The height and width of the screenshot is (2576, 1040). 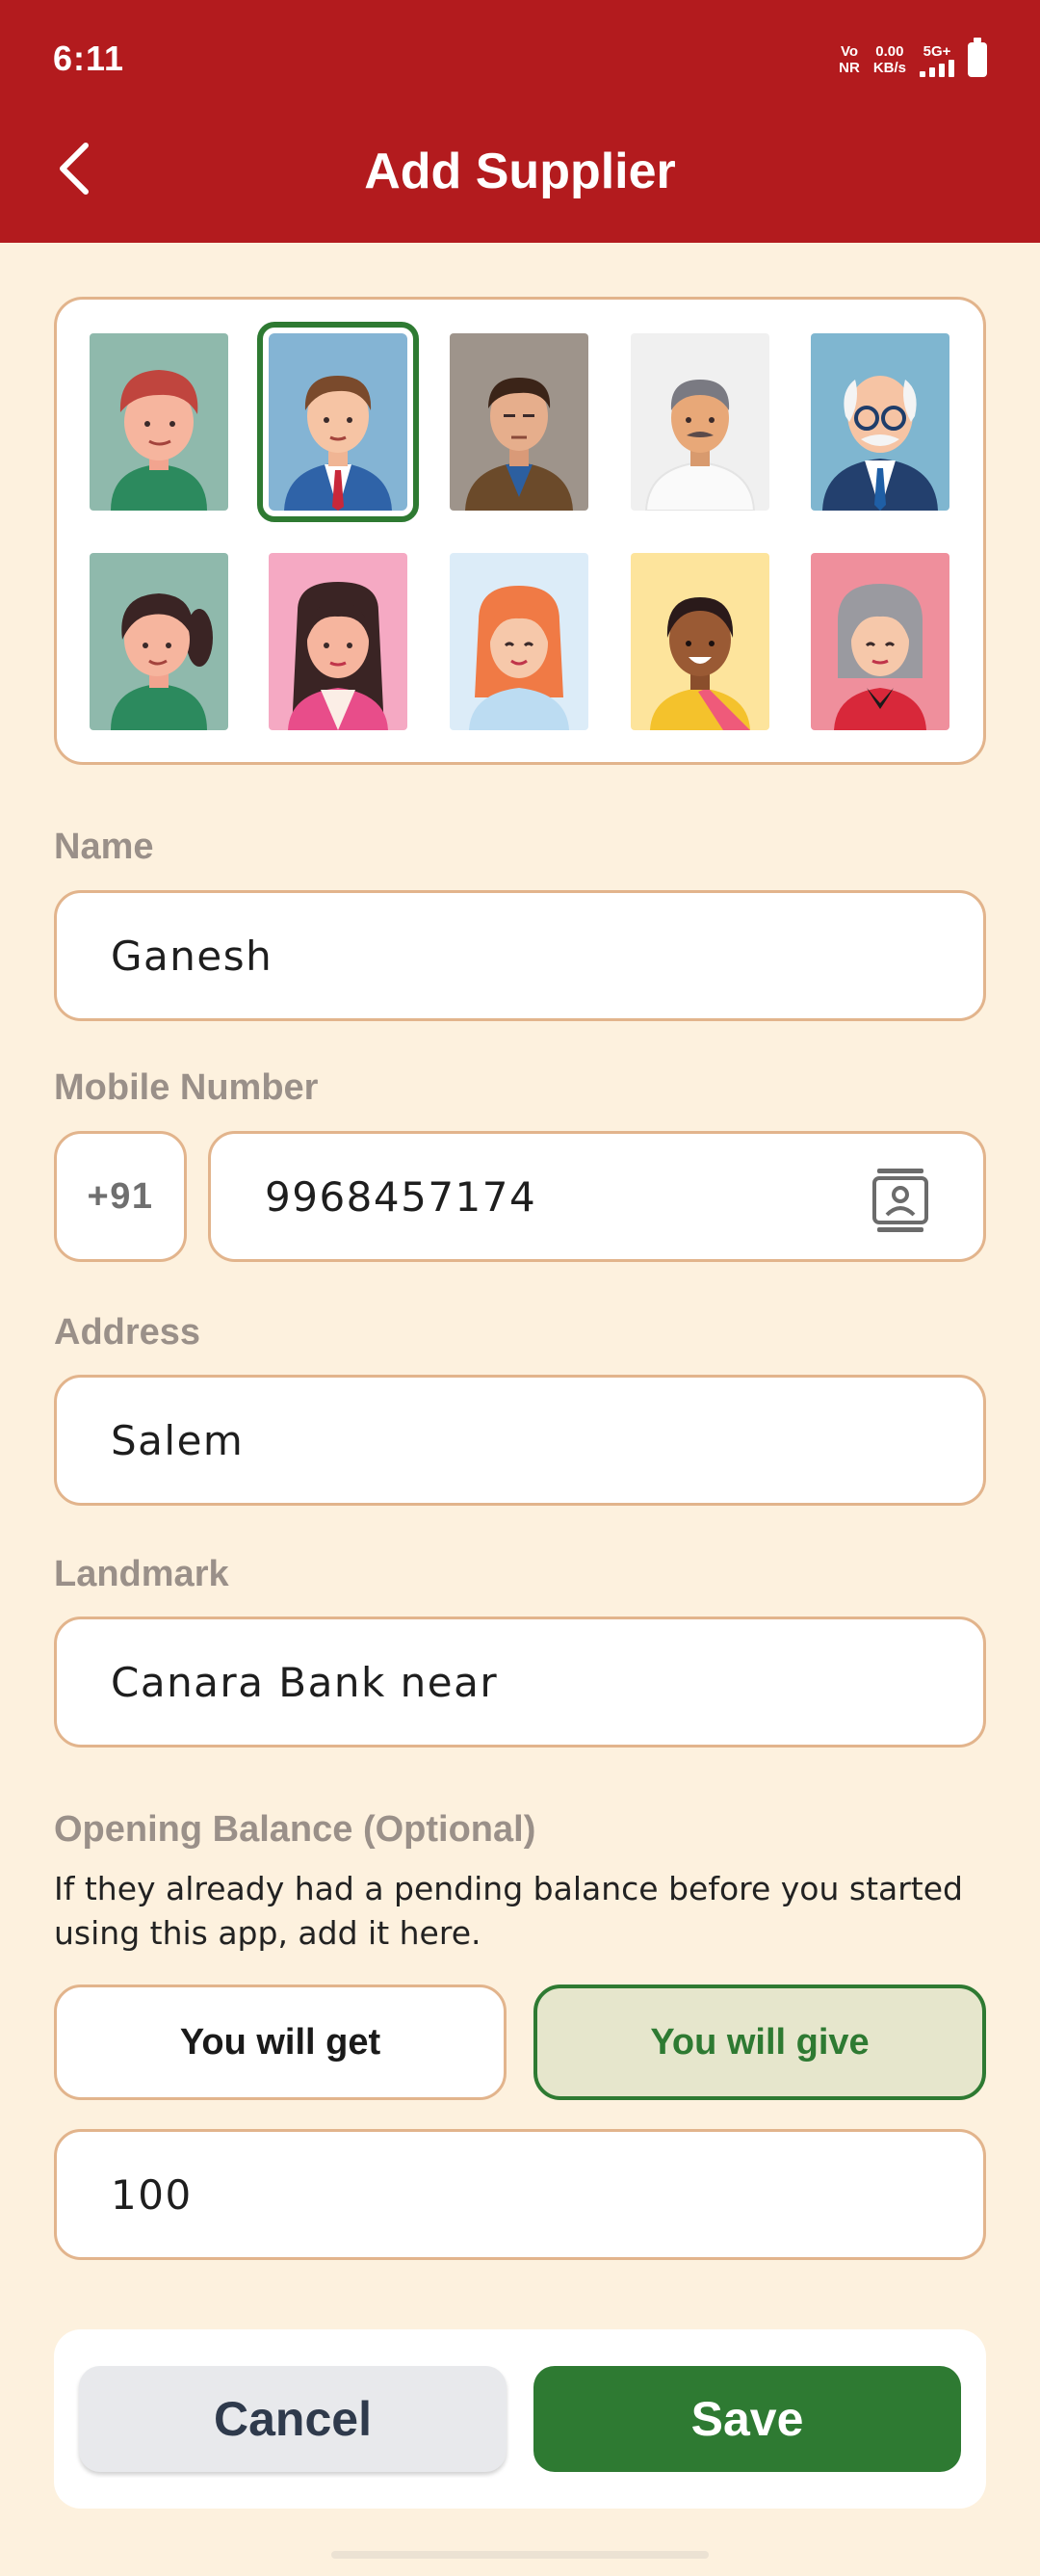 I want to click on cancel-button: Cancel, so click(x=293, y=2419).